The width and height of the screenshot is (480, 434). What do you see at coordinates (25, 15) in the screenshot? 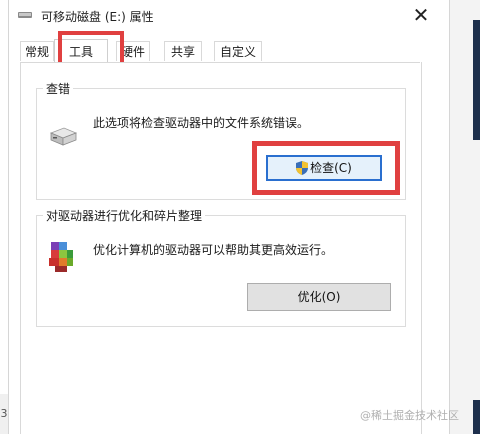
I see `drive-title-icon` at bounding box center [25, 15].